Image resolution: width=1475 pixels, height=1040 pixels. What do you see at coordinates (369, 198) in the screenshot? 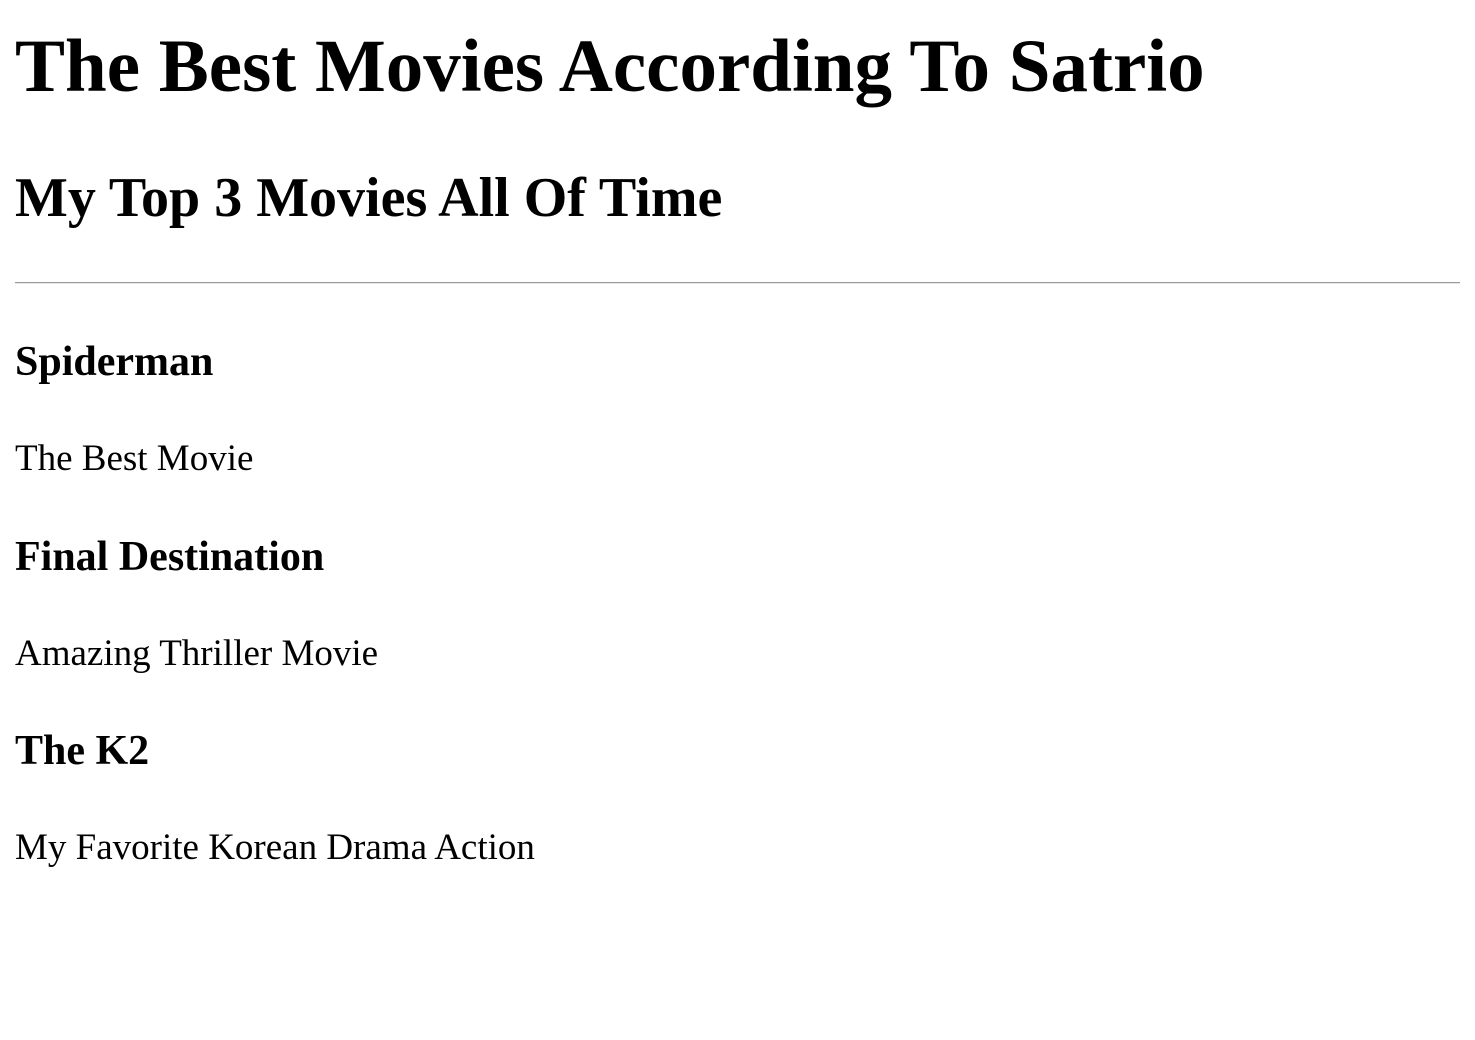
I see `section-title: My Top 3 Movies All Of Time` at bounding box center [369, 198].